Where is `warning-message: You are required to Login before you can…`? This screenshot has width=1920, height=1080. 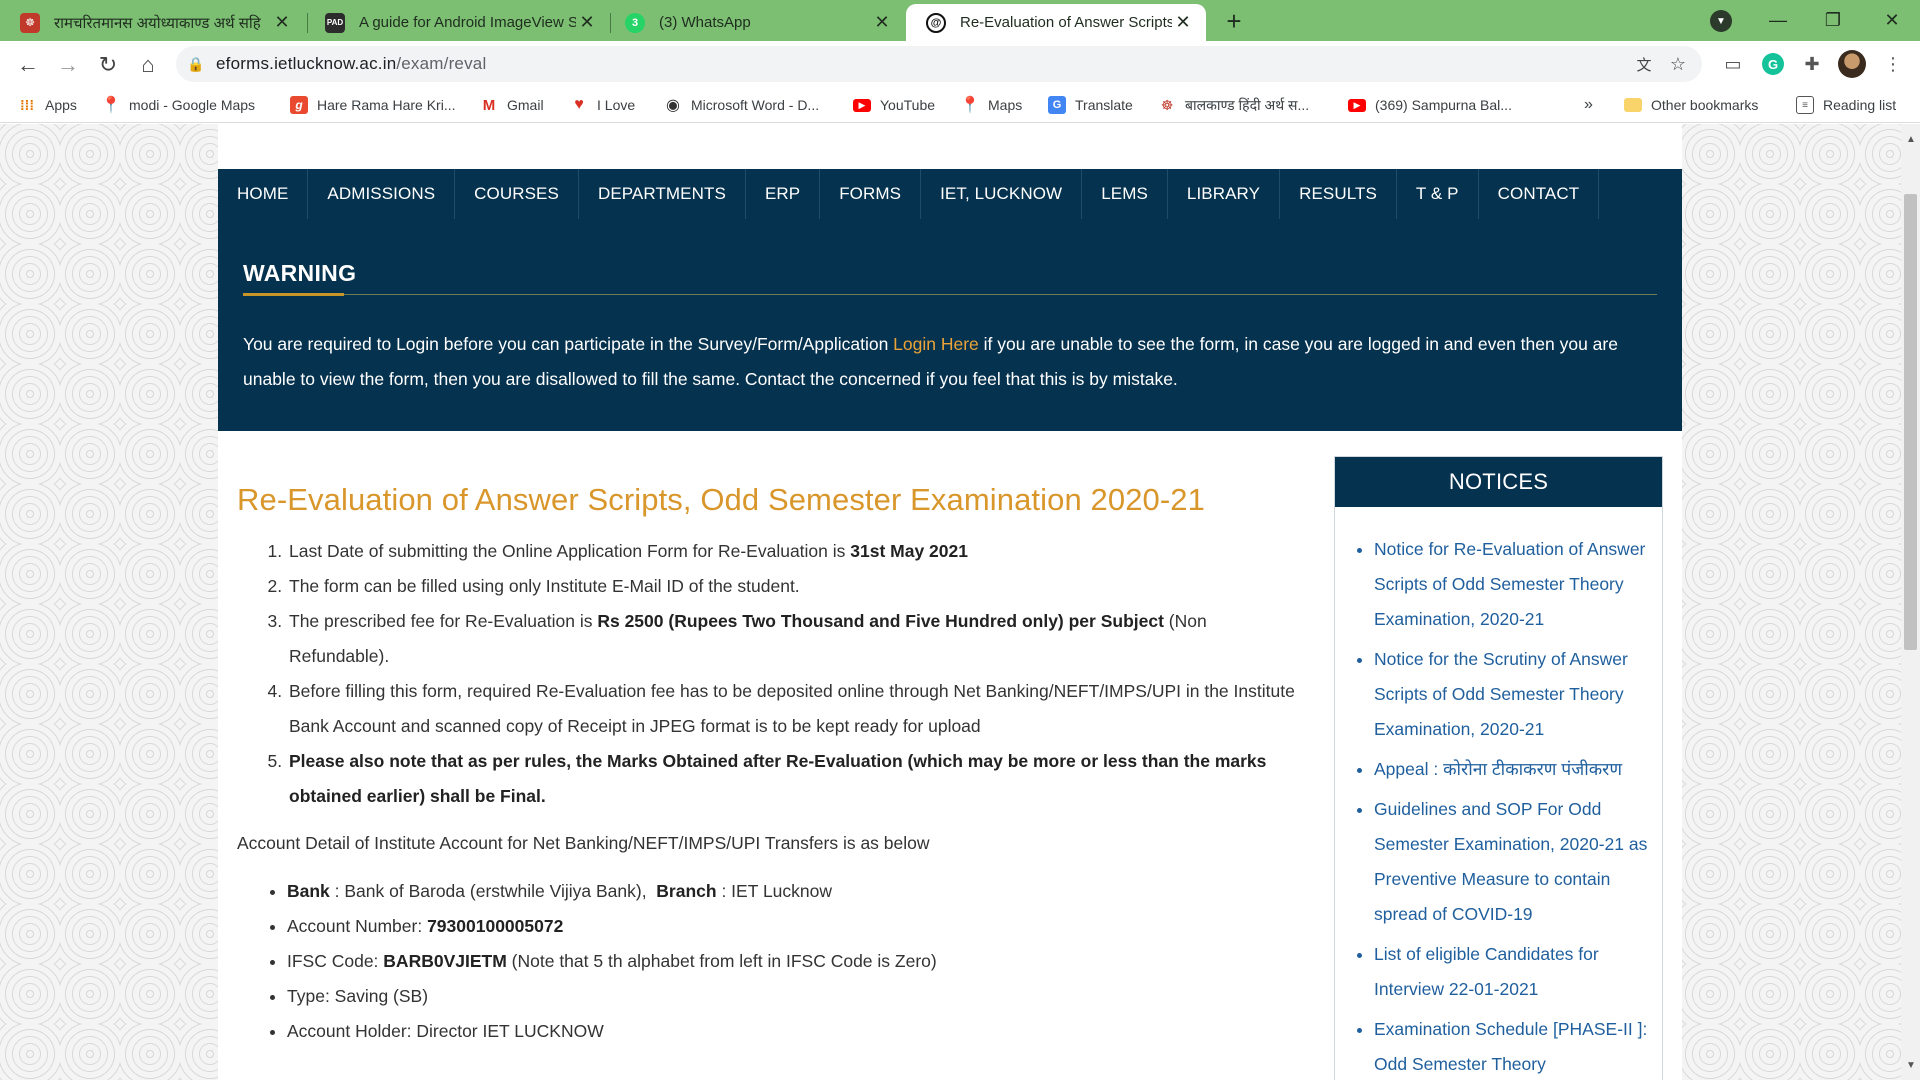 warning-message: You are required to Login before you can… is located at coordinates (953, 362).